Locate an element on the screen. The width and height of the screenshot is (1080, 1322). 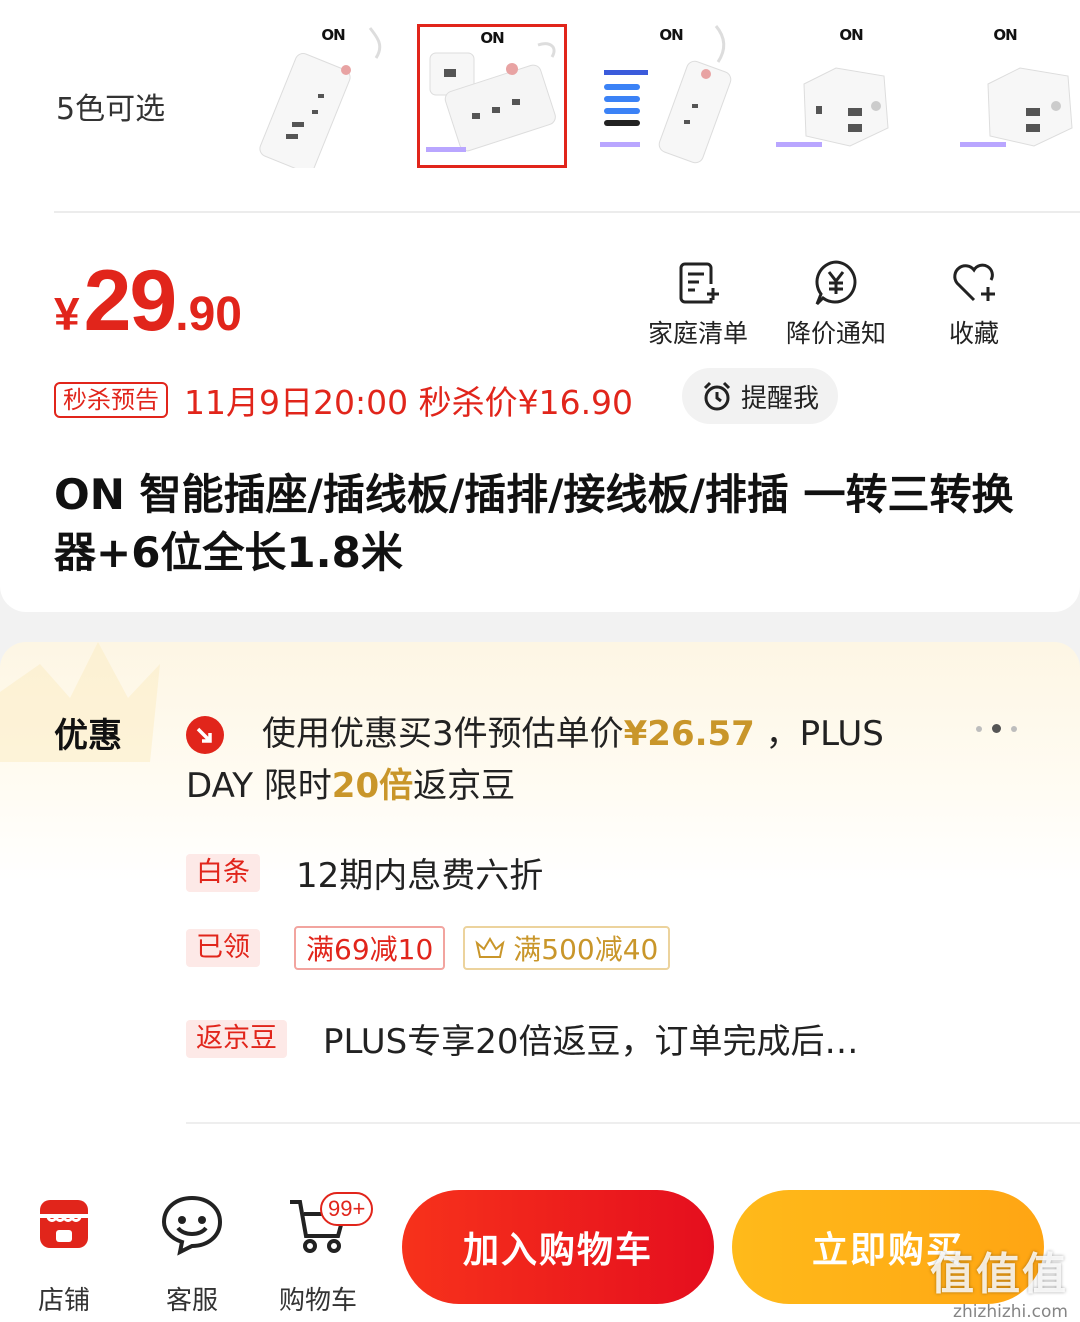
carousel-indicator is located at coordinates (996, 728).